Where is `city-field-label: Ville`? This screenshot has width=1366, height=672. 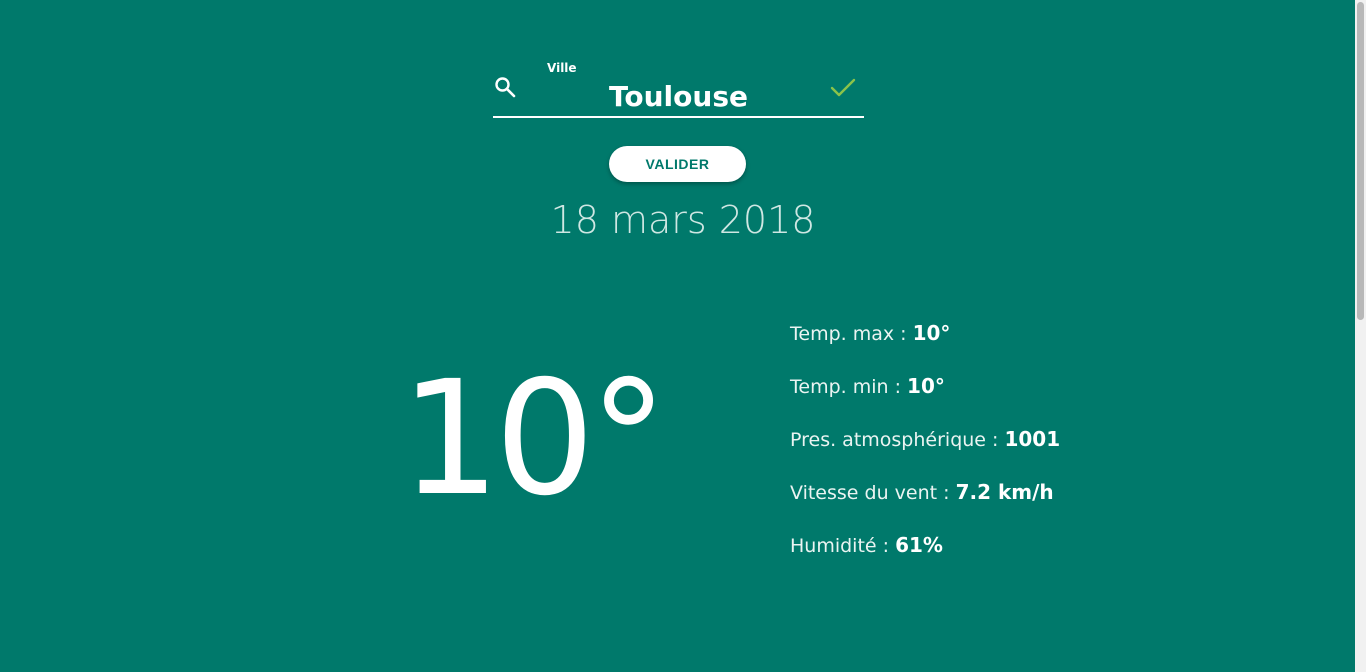
city-field-label: Ville is located at coordinates (562, 68).